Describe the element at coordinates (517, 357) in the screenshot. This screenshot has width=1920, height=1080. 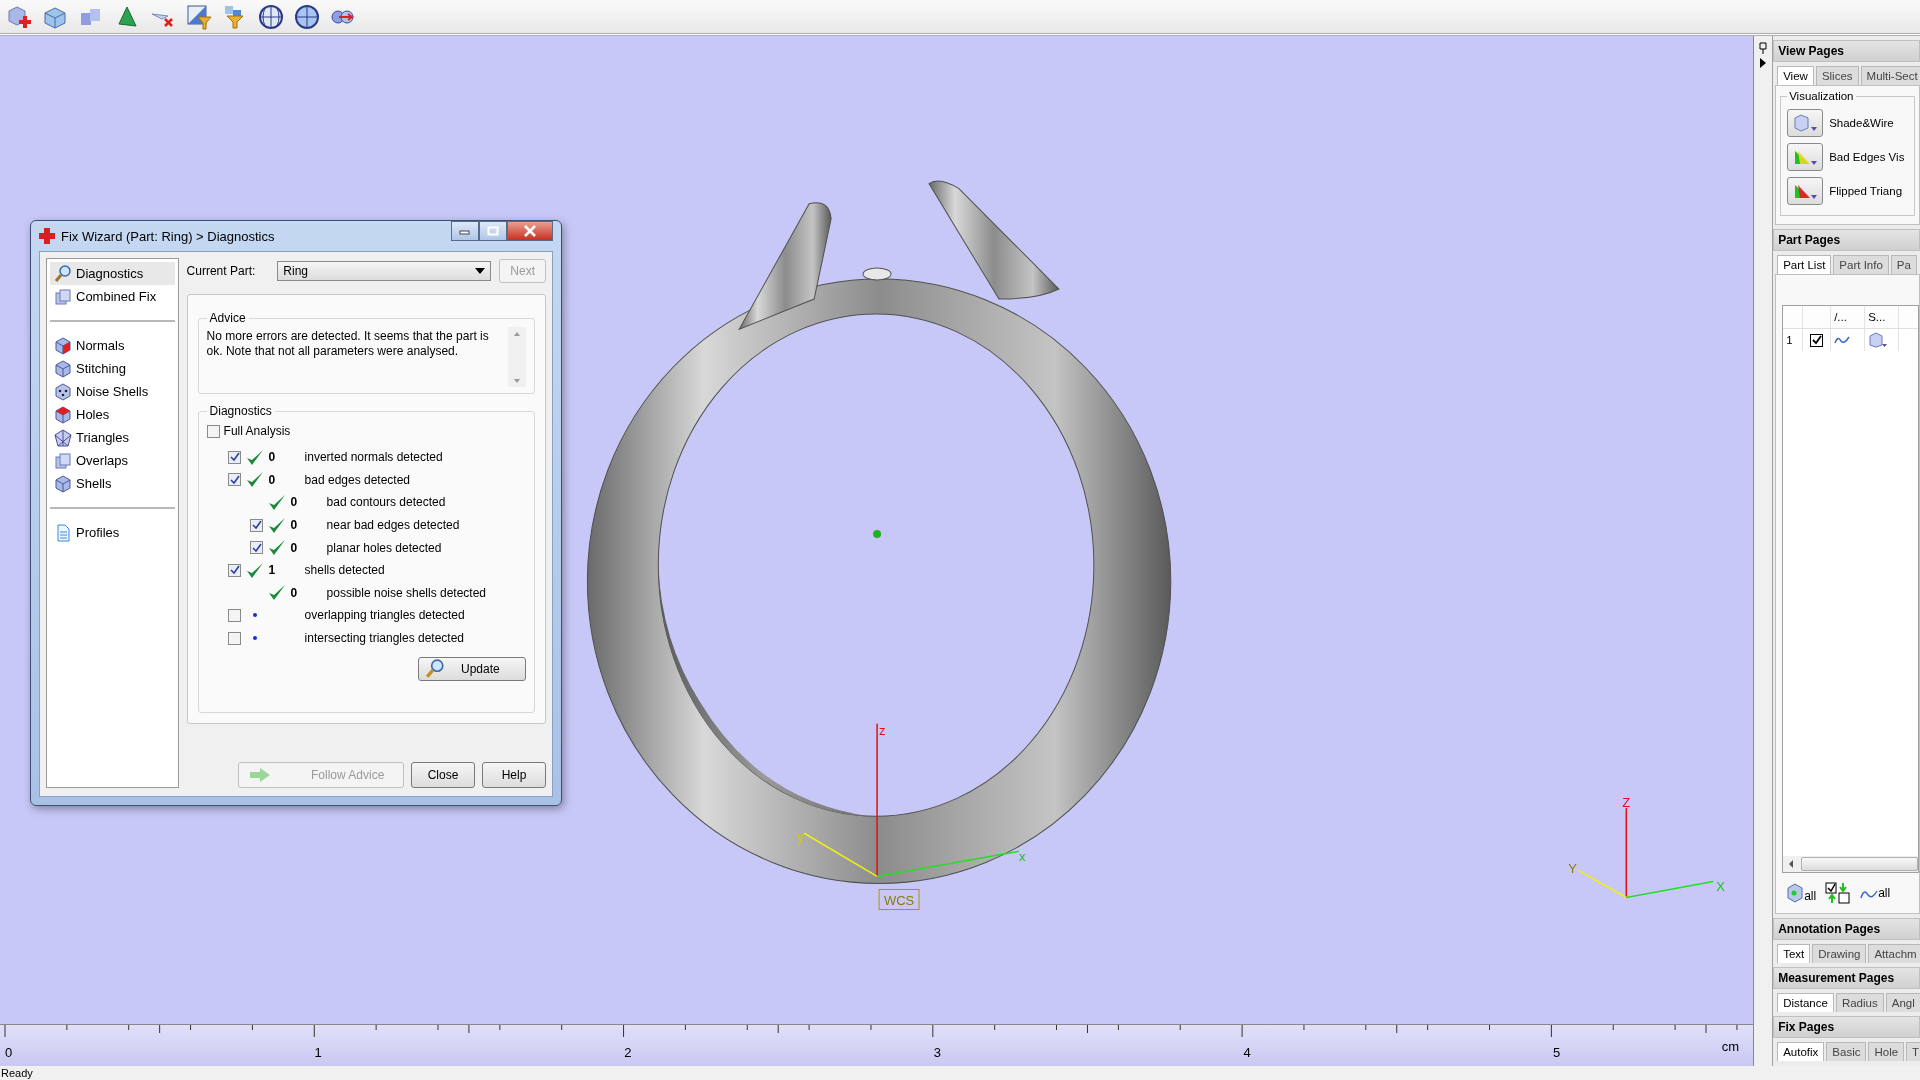
I see `vertical-scrollbar` at that location.